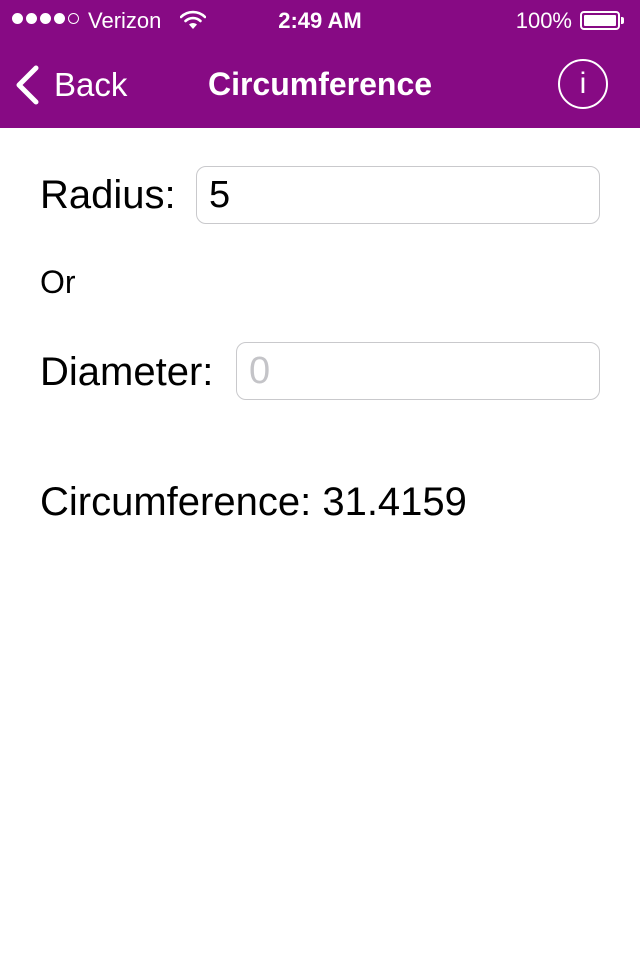 The width and height of the screenshot is (640, 960). Describe the element at coordinates (320, 84) in the screenshot. I see `page-title: Circumference` at that location.